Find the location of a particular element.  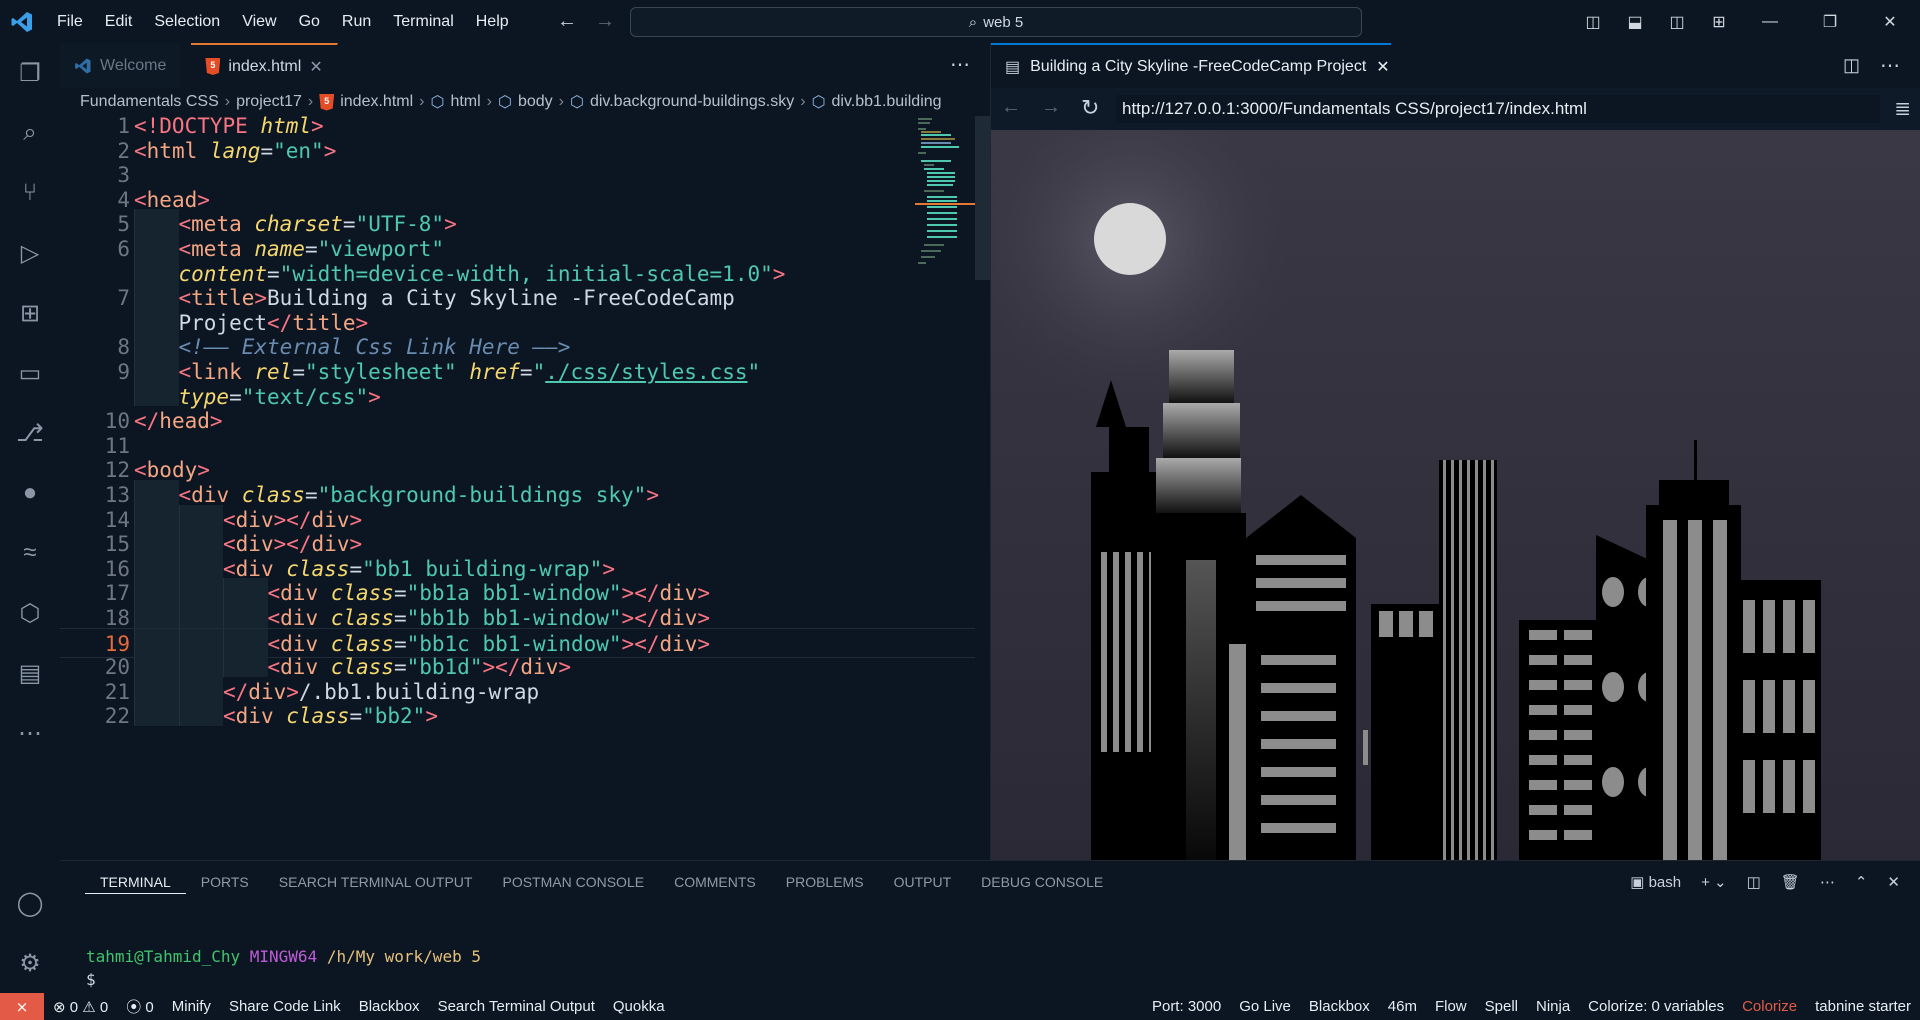

breadcrumb-item: div.bb1.building is located at coordinates (887, 102).